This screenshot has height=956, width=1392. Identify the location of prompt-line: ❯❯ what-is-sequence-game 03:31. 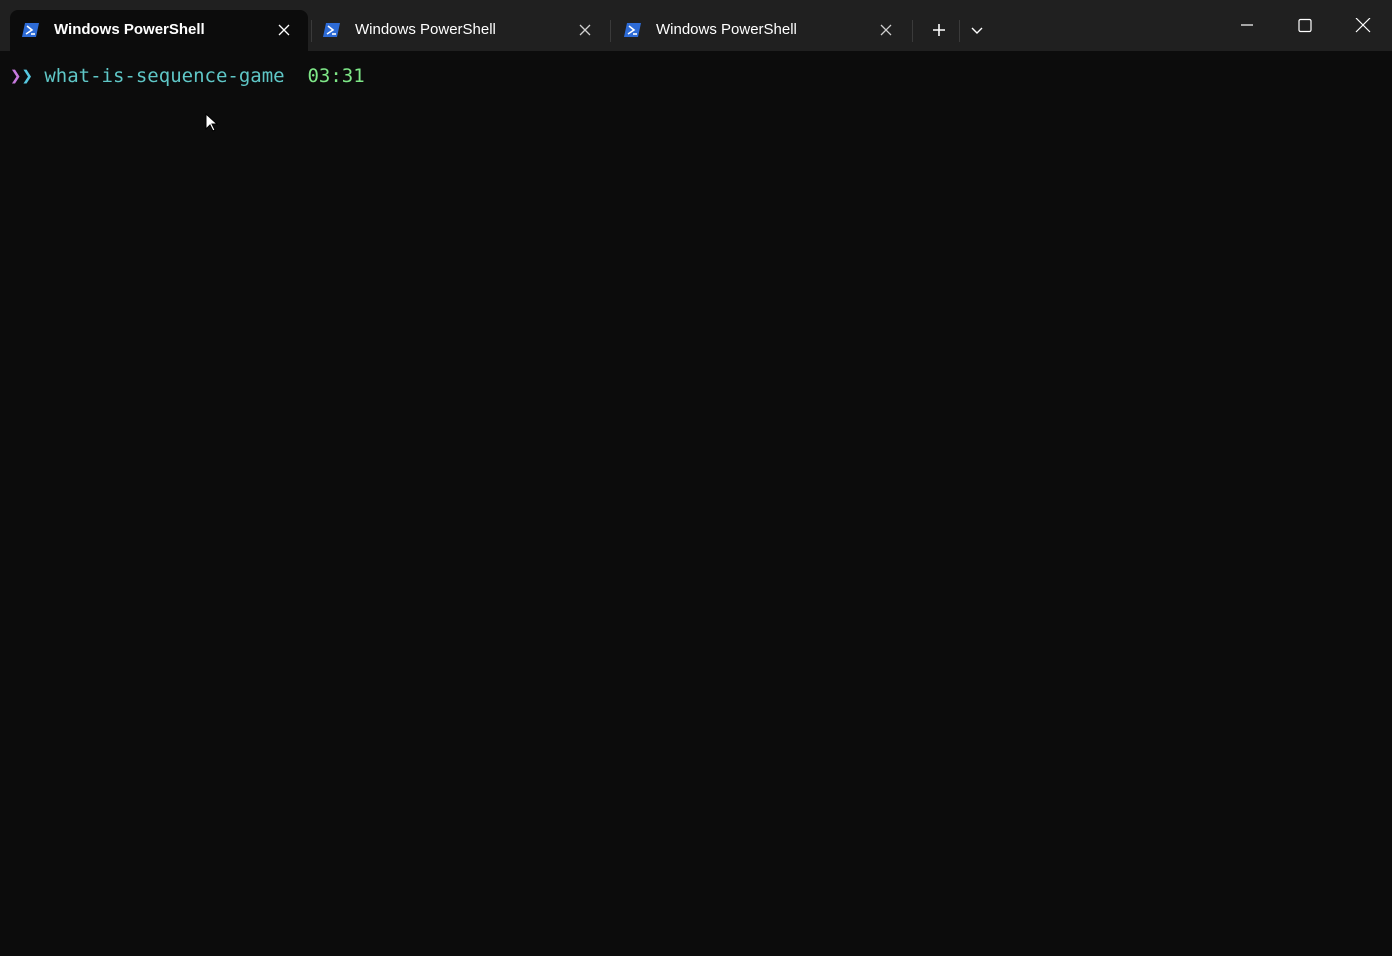
(187, 76).